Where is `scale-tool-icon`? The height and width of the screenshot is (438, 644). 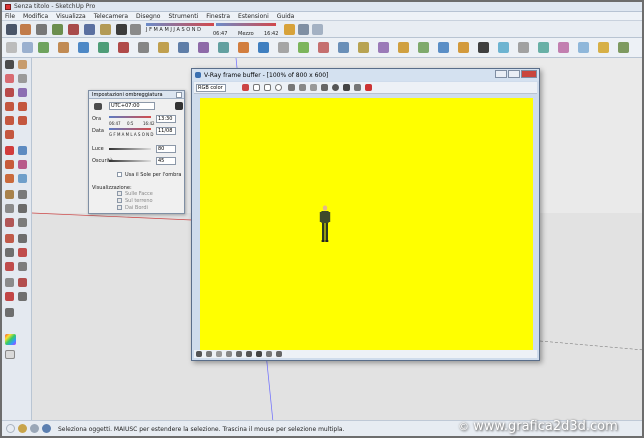 scale-tool-icon is located at coordinates (9, 178).